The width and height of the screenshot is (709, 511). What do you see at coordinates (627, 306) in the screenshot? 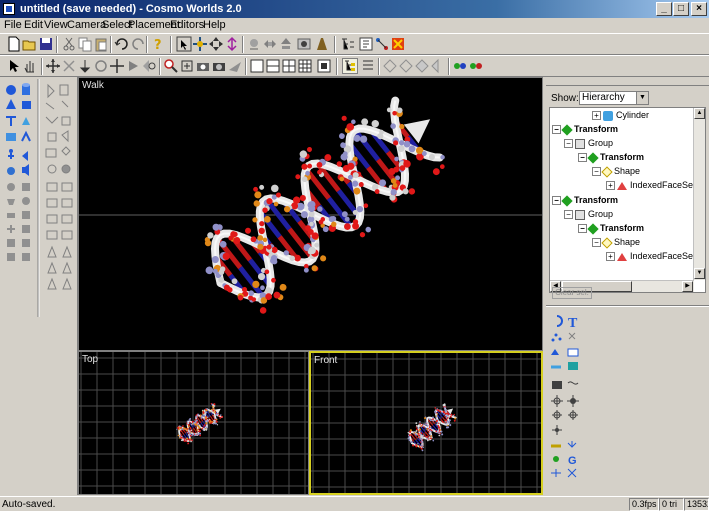
I see `panel-divider` at bounding box center [627, 306].